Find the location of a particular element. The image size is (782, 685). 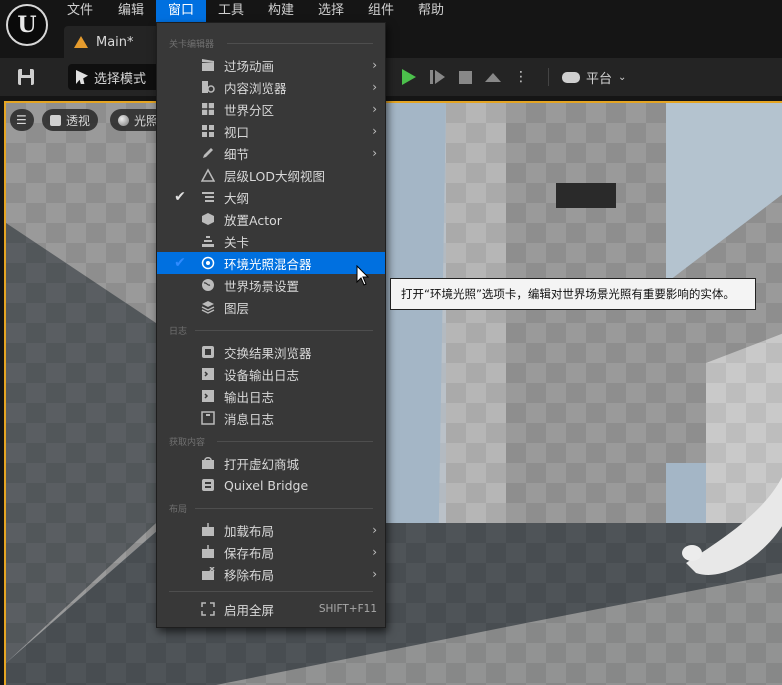

step-icon is located at coordinates (431, 77).